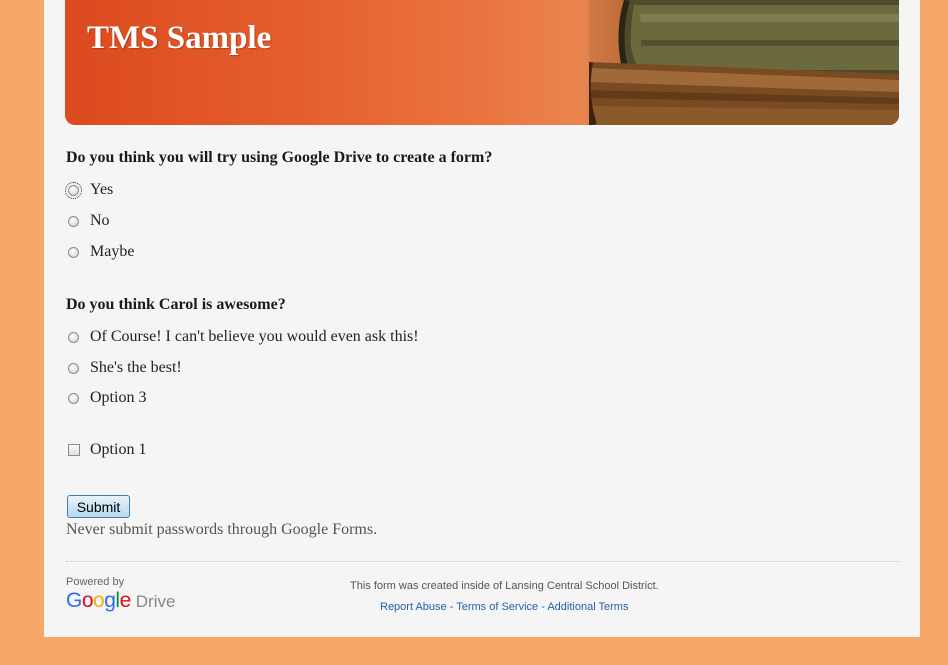  Describe the element at coordinates (136, 367) in the screenshot. I see `option-label: She's the best!` at that location.